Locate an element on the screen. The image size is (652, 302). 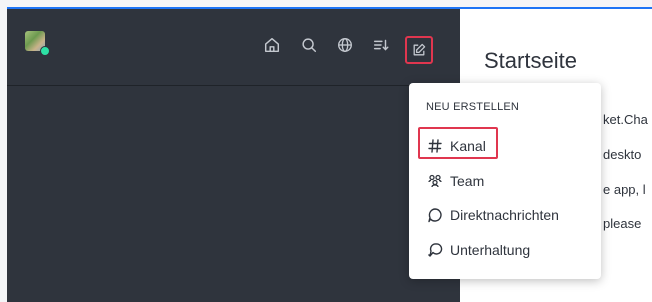
menu-item-label: Unterhaltung is located at coordinates (490, 250).